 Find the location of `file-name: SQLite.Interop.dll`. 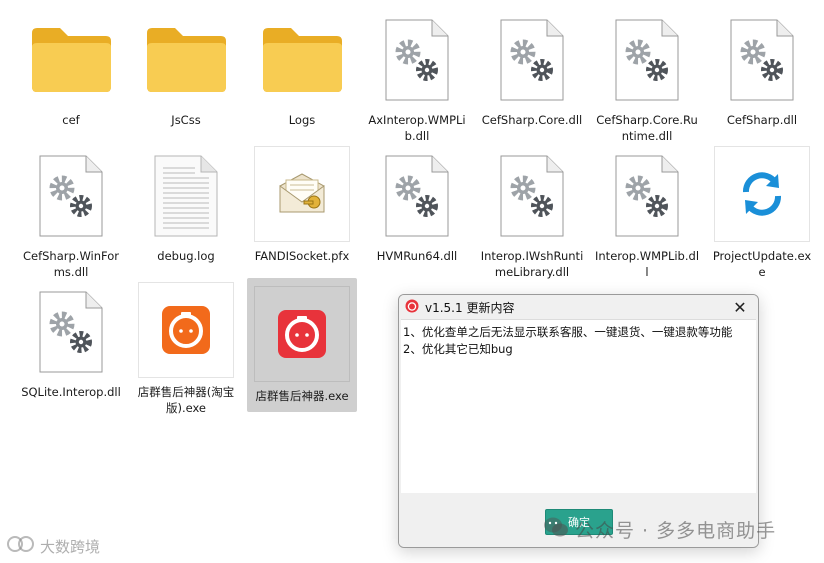

file-name: SQLite.Interop.dll is located at coordinates (71, 392).